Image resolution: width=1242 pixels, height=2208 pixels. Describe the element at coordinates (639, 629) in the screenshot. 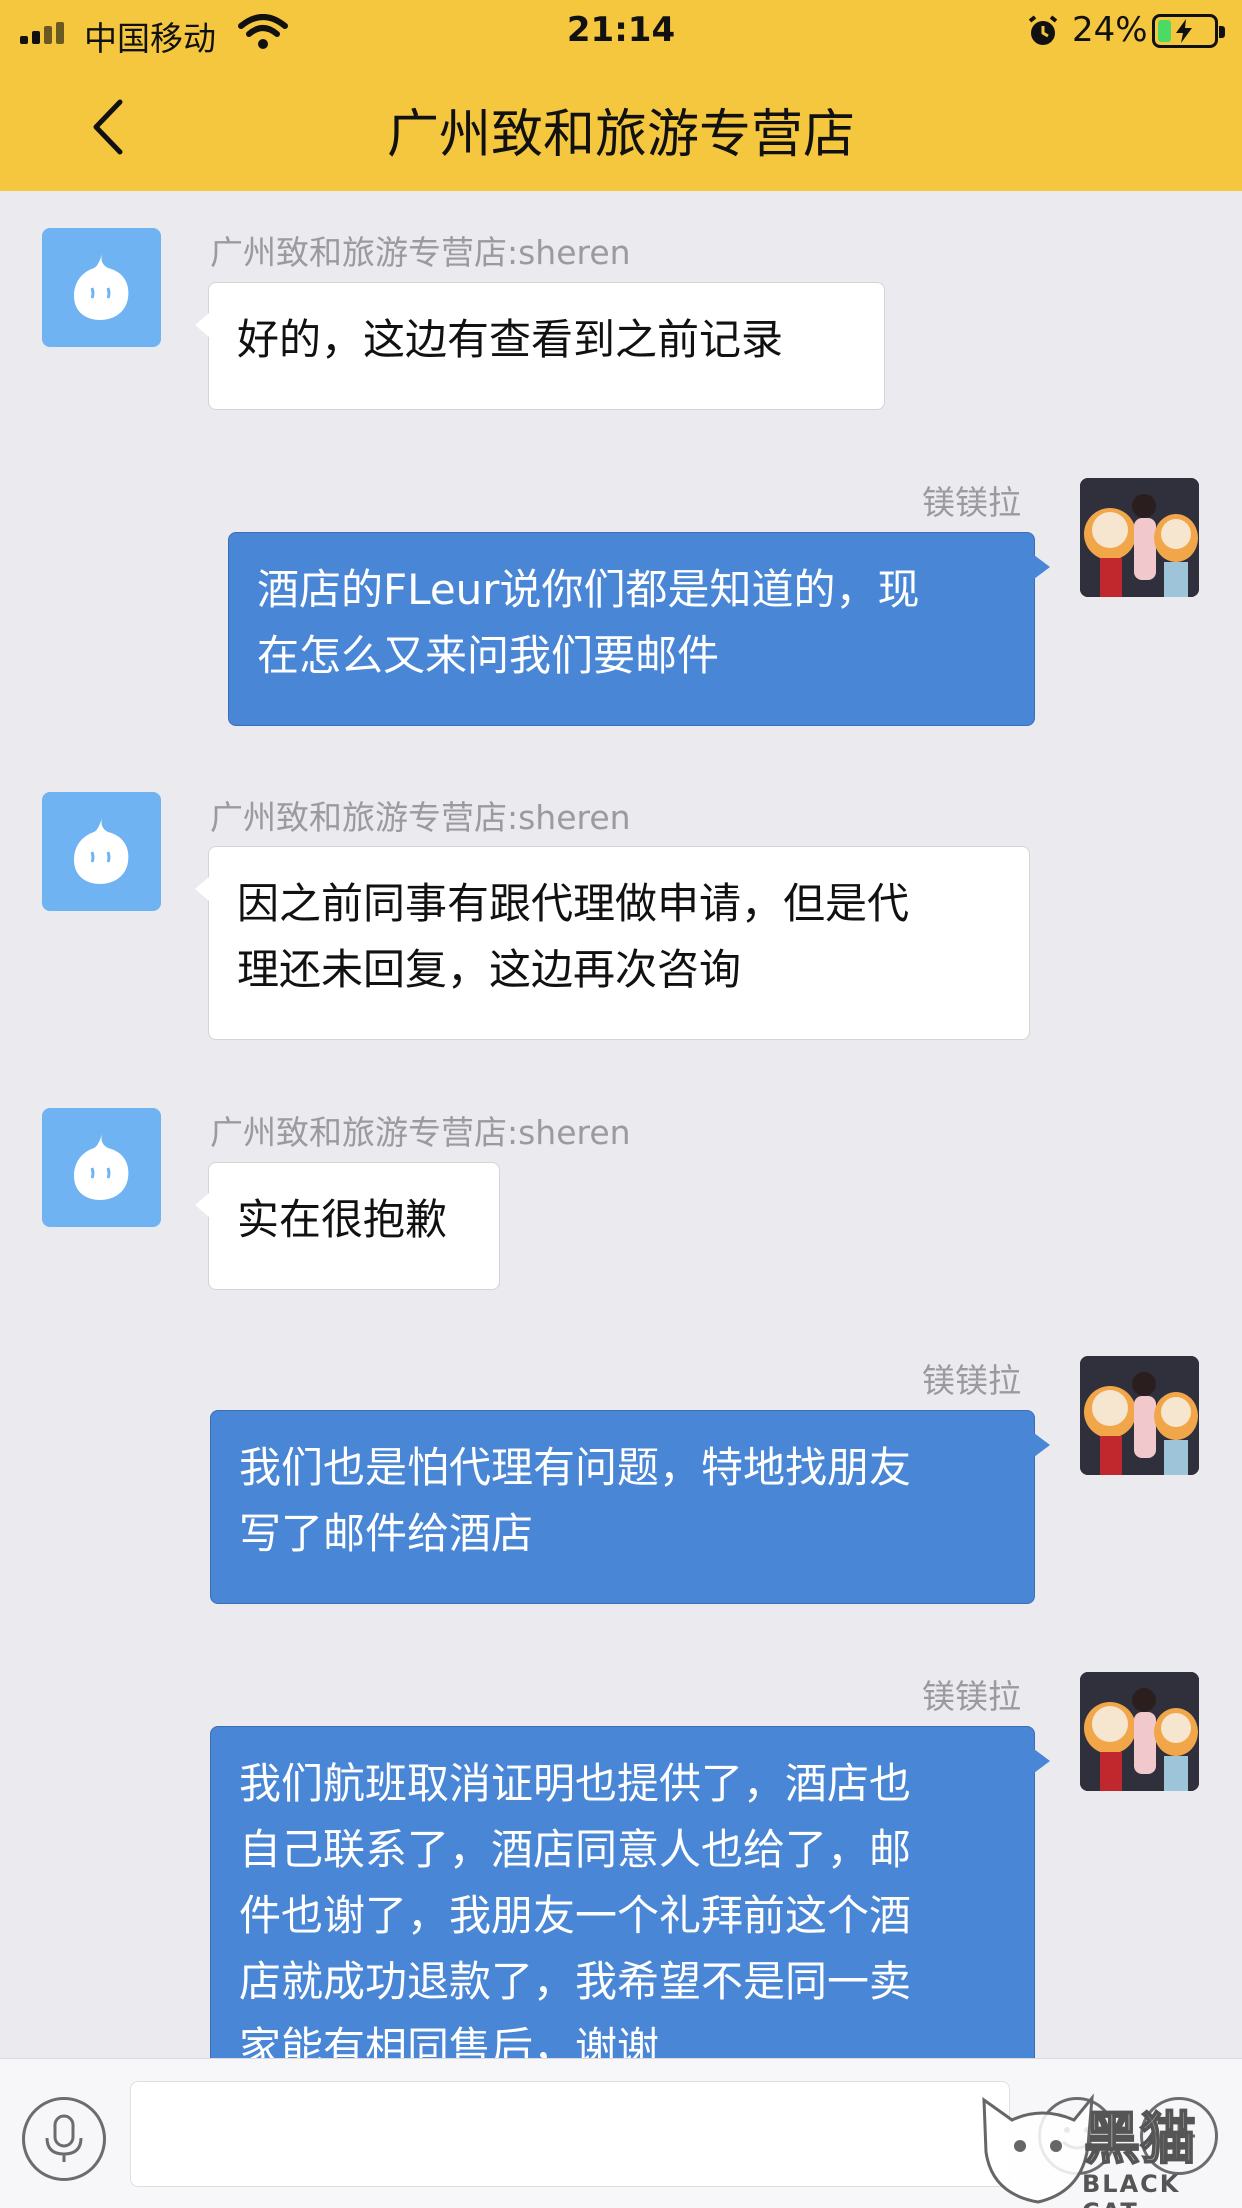

I see `message-bubble-outgoing: 酒店的FLeur说你们都是知道的，现 在怎么又来问我们要邮件` at that location.